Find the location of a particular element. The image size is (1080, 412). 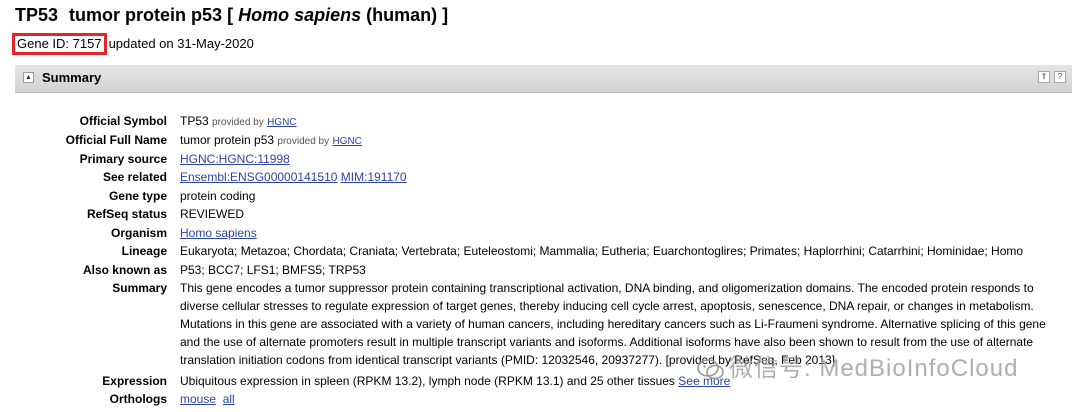

see-more-link: See more is located at coordinates (704, 381).